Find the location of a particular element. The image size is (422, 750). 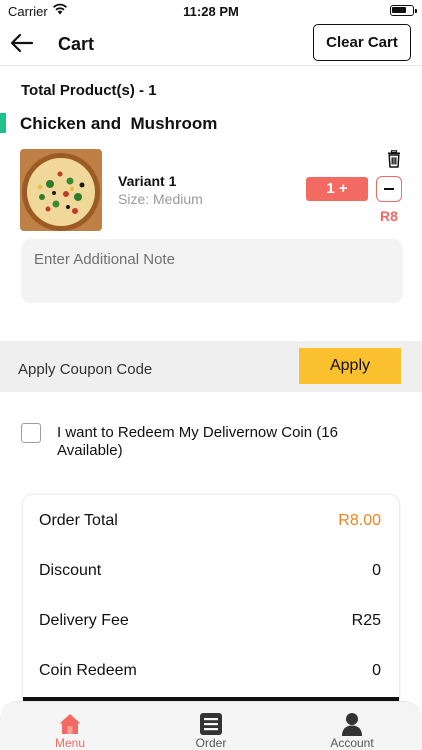

summary-row-order-total: Order Total R8.00 is located at coordinates (210, 523).